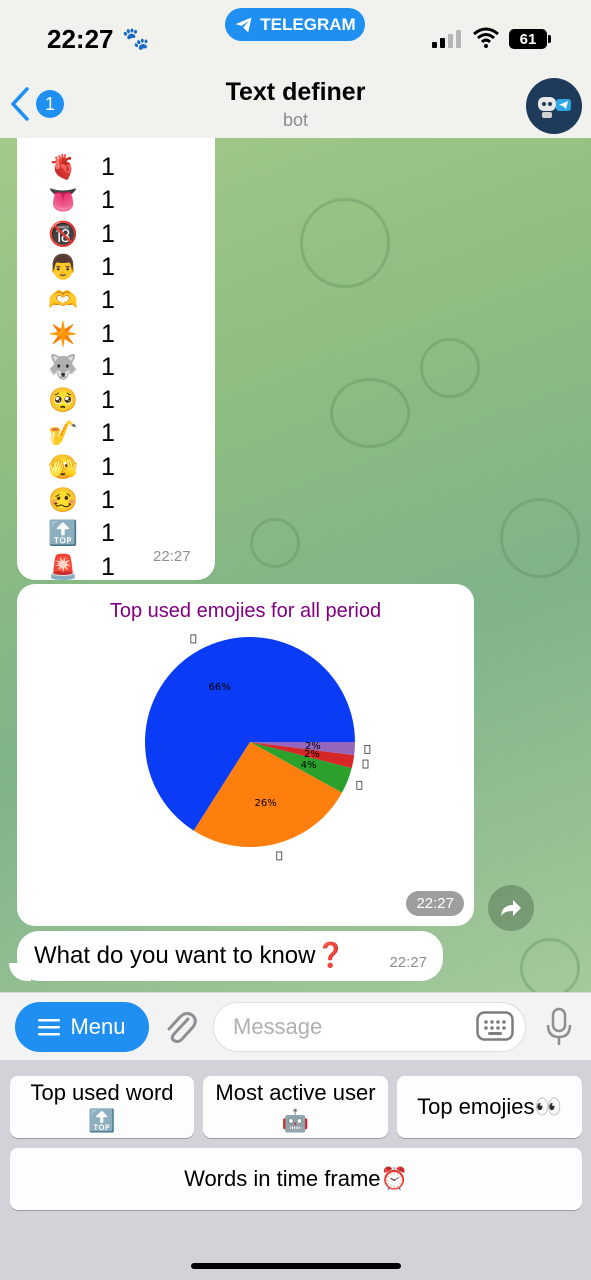 Image resolution: width=591 pixels, height=1280 pixels. I want to click on top-bar: 22:27 🐾 TELEGRAM 61 1 Text definer bot, so click(295, 69).